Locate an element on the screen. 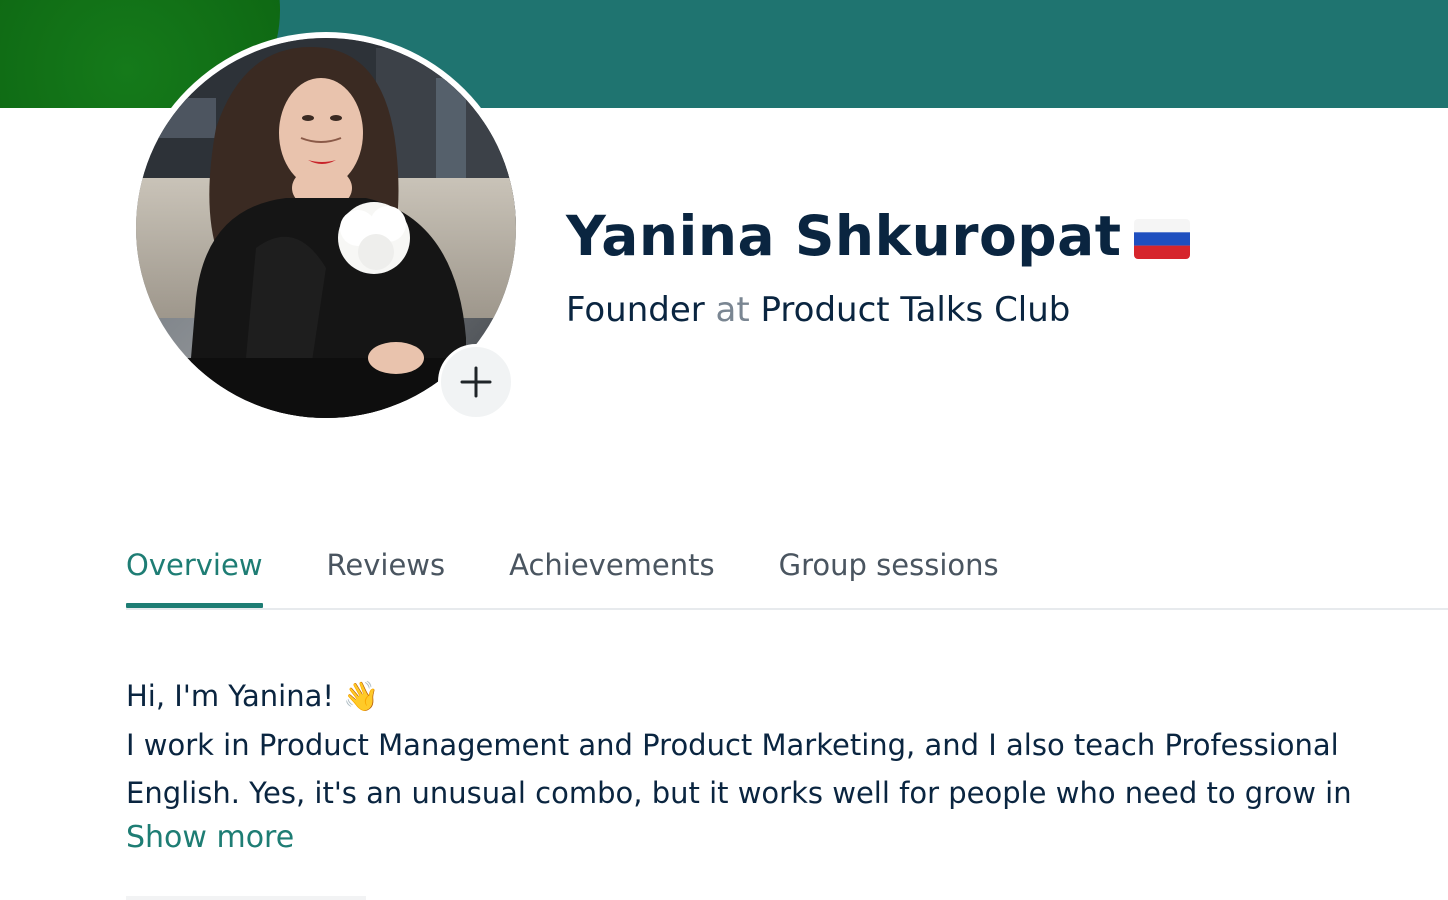  plus-icon is located at coordinates (476, 382).